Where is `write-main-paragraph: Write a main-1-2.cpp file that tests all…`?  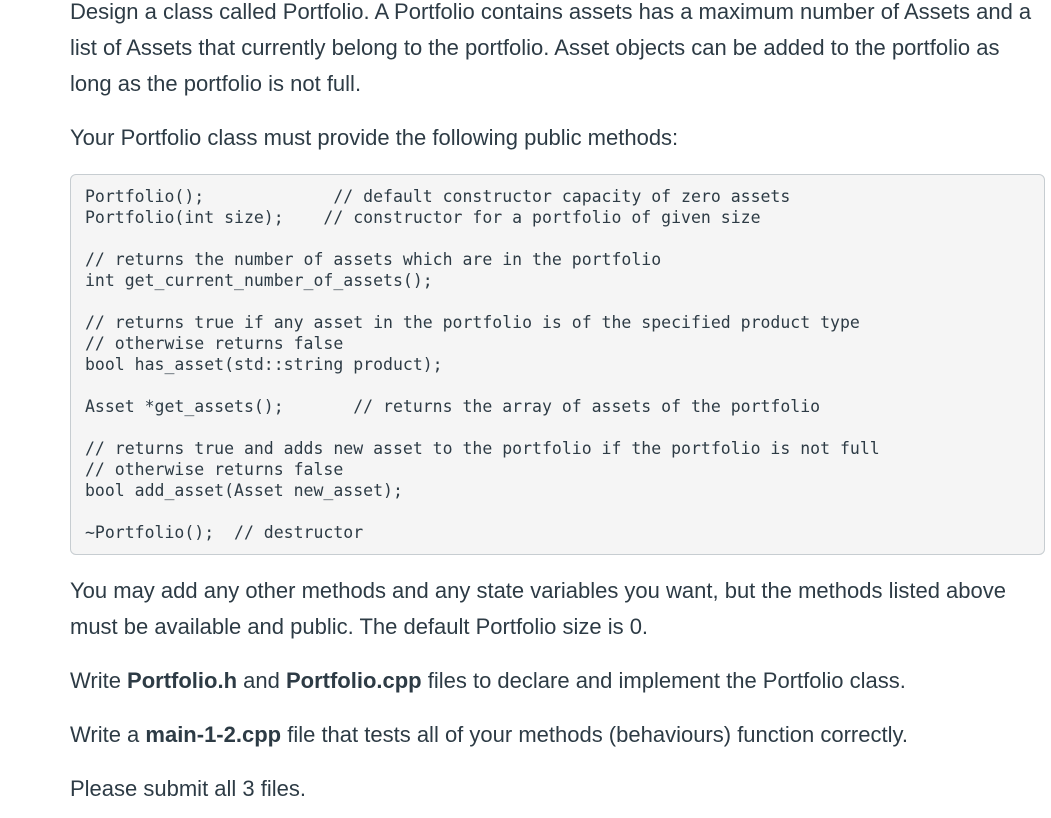 write-main-paragraph: Write a main-1-2.cpp file that tests all… is located at coordinates (557, 735).